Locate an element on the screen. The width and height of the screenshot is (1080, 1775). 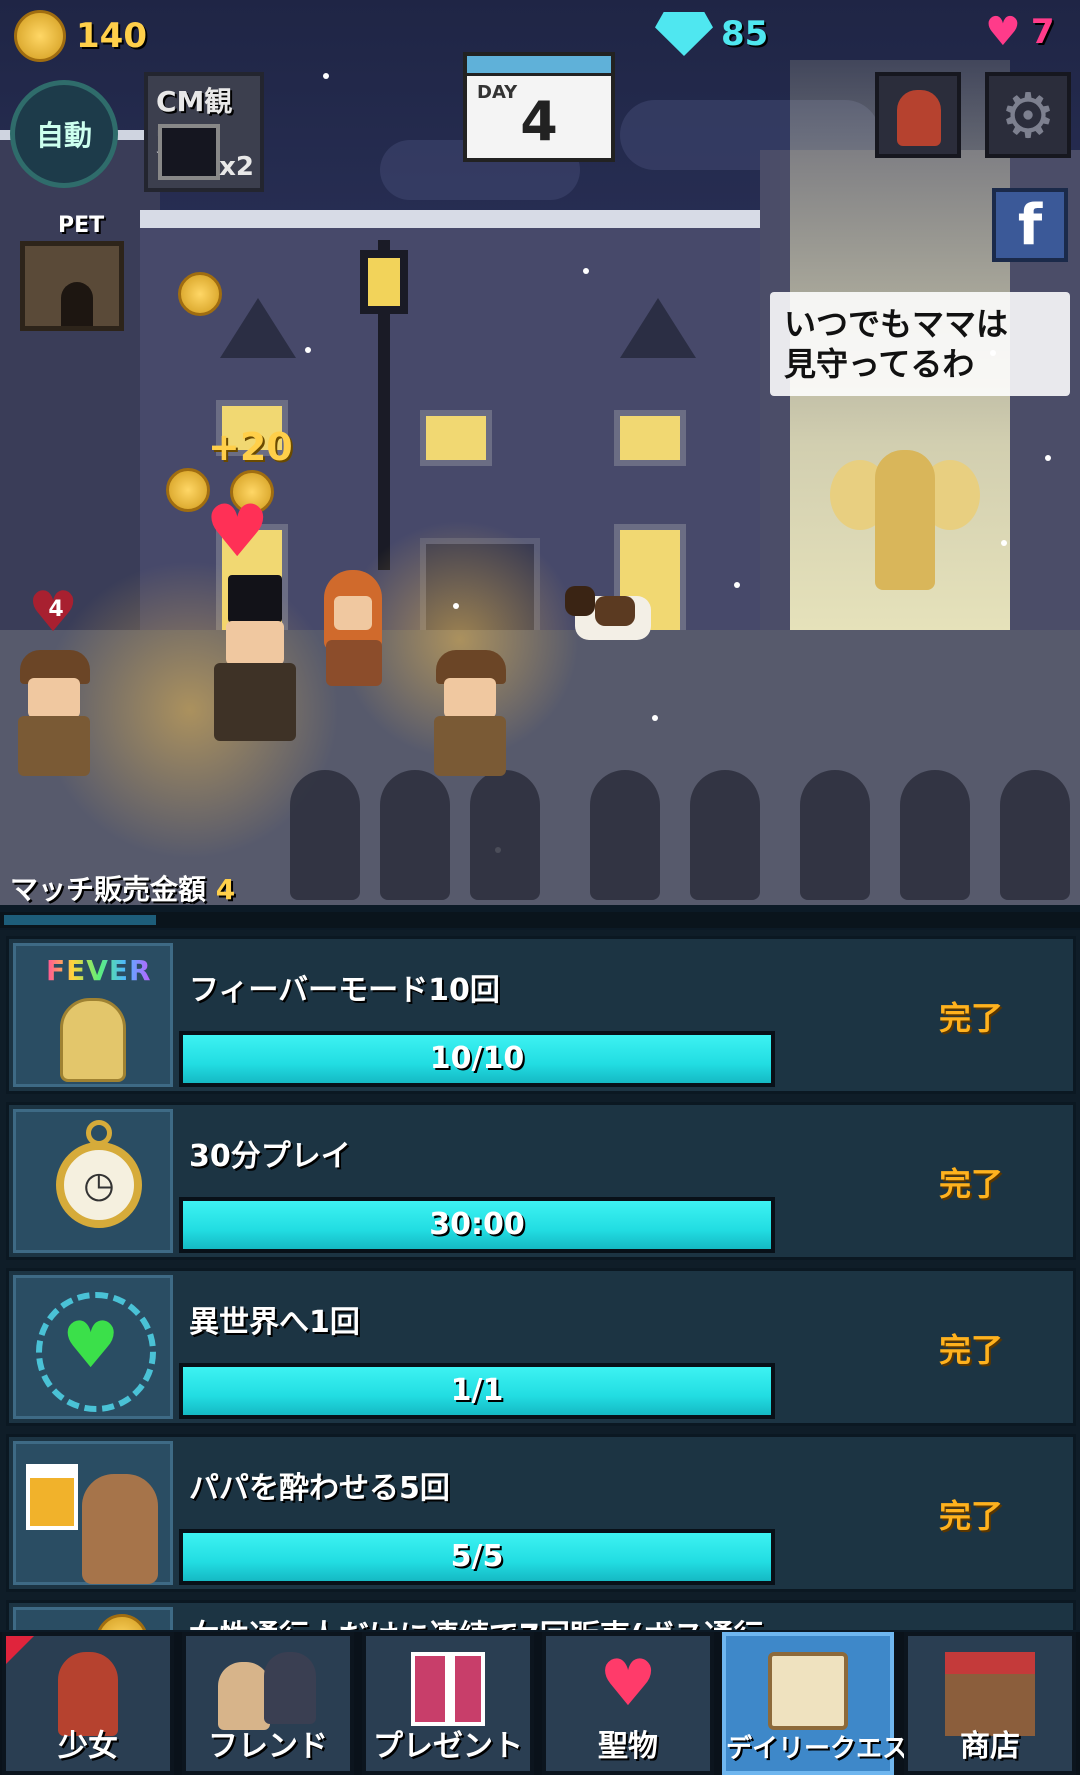
pet-button: PET is located at coordinates (78, 270).